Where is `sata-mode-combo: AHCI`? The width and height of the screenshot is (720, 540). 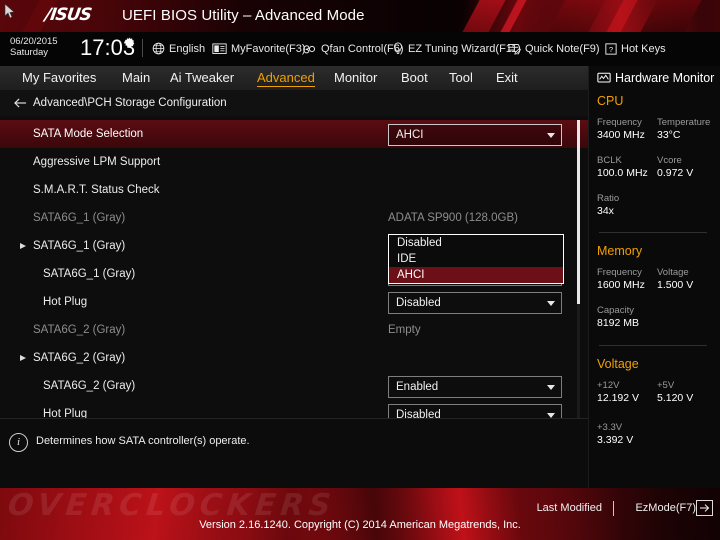
sata-mode-combo: AHCI is located at coordinates (475, 135).